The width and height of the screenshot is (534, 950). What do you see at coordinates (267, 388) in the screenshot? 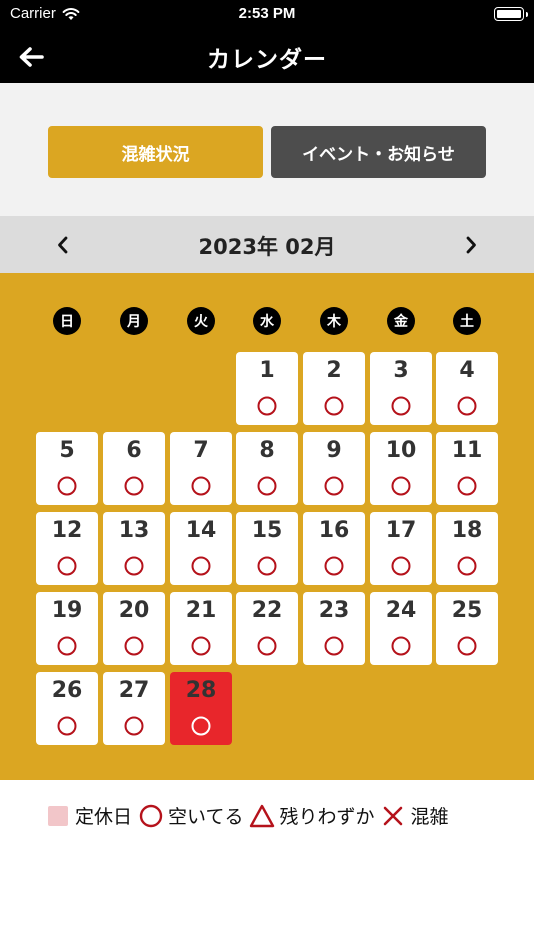
I see `calendar-day: 1` at bounding box center [267, 388].